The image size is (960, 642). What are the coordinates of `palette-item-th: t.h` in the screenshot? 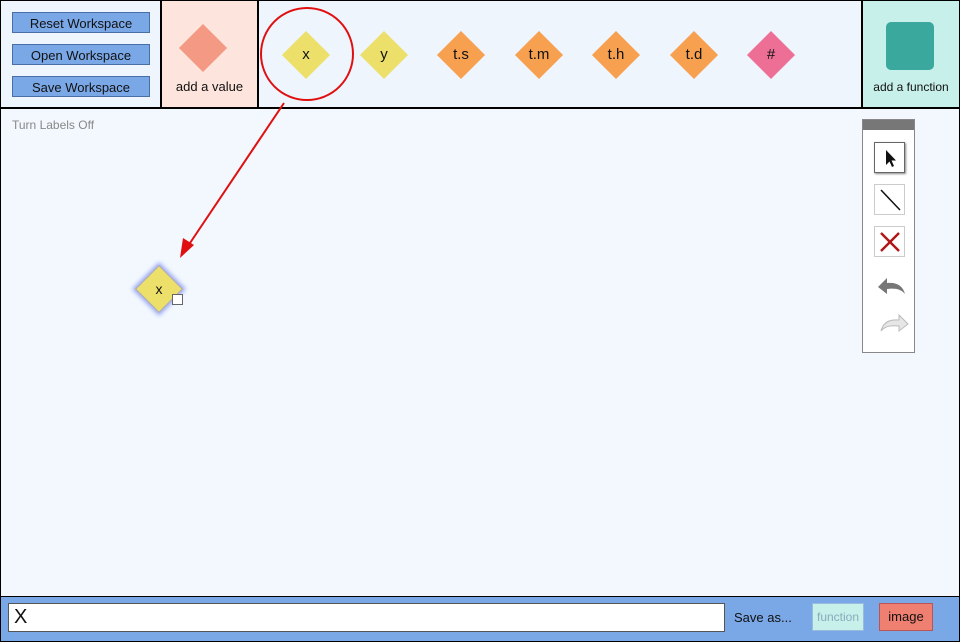 It's located at (616, 55).